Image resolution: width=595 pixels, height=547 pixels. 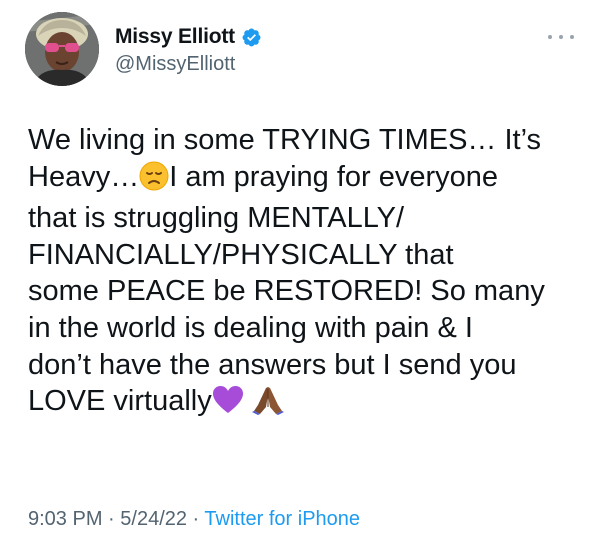 What do you see at coordinates (267, 405) in the screenshot?
I see `folded-hands-emoji-icon` at bounding box center [267, 405].